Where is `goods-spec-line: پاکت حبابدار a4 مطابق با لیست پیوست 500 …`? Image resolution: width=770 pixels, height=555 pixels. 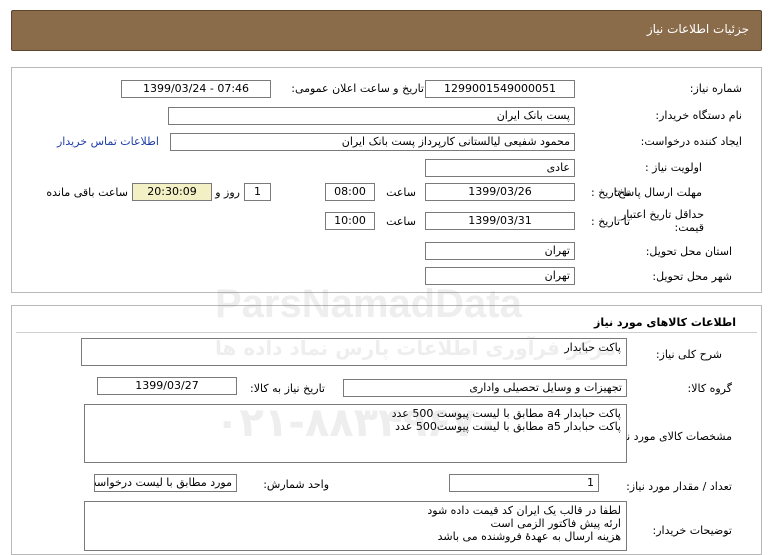
goods-spec-line: پاکت حبابدار a4 مطابق با لیست پیوست 500 … is located at coordinates (506, 413).